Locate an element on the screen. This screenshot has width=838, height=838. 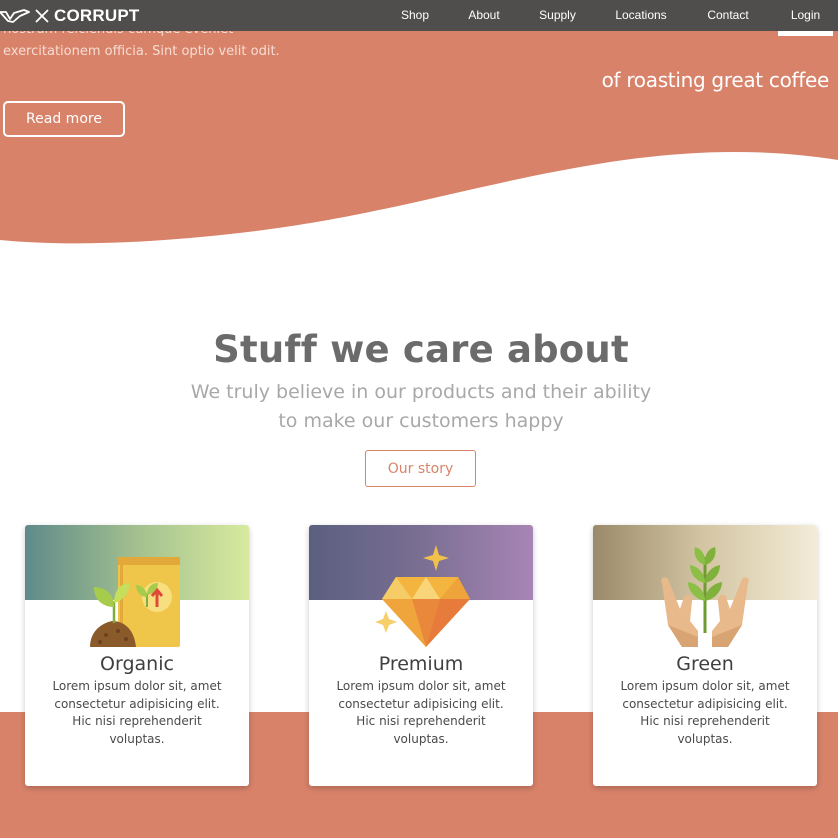
section-title: Stuff we care about is located at coordinates (421, 349).